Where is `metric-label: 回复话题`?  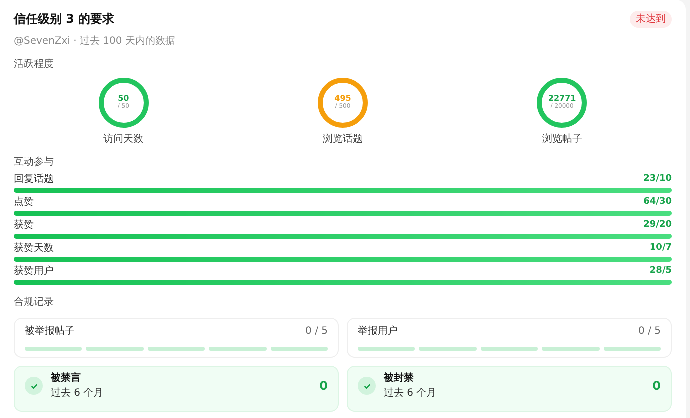 metric-label: 回复话题 is located at coordinates (34, 179).